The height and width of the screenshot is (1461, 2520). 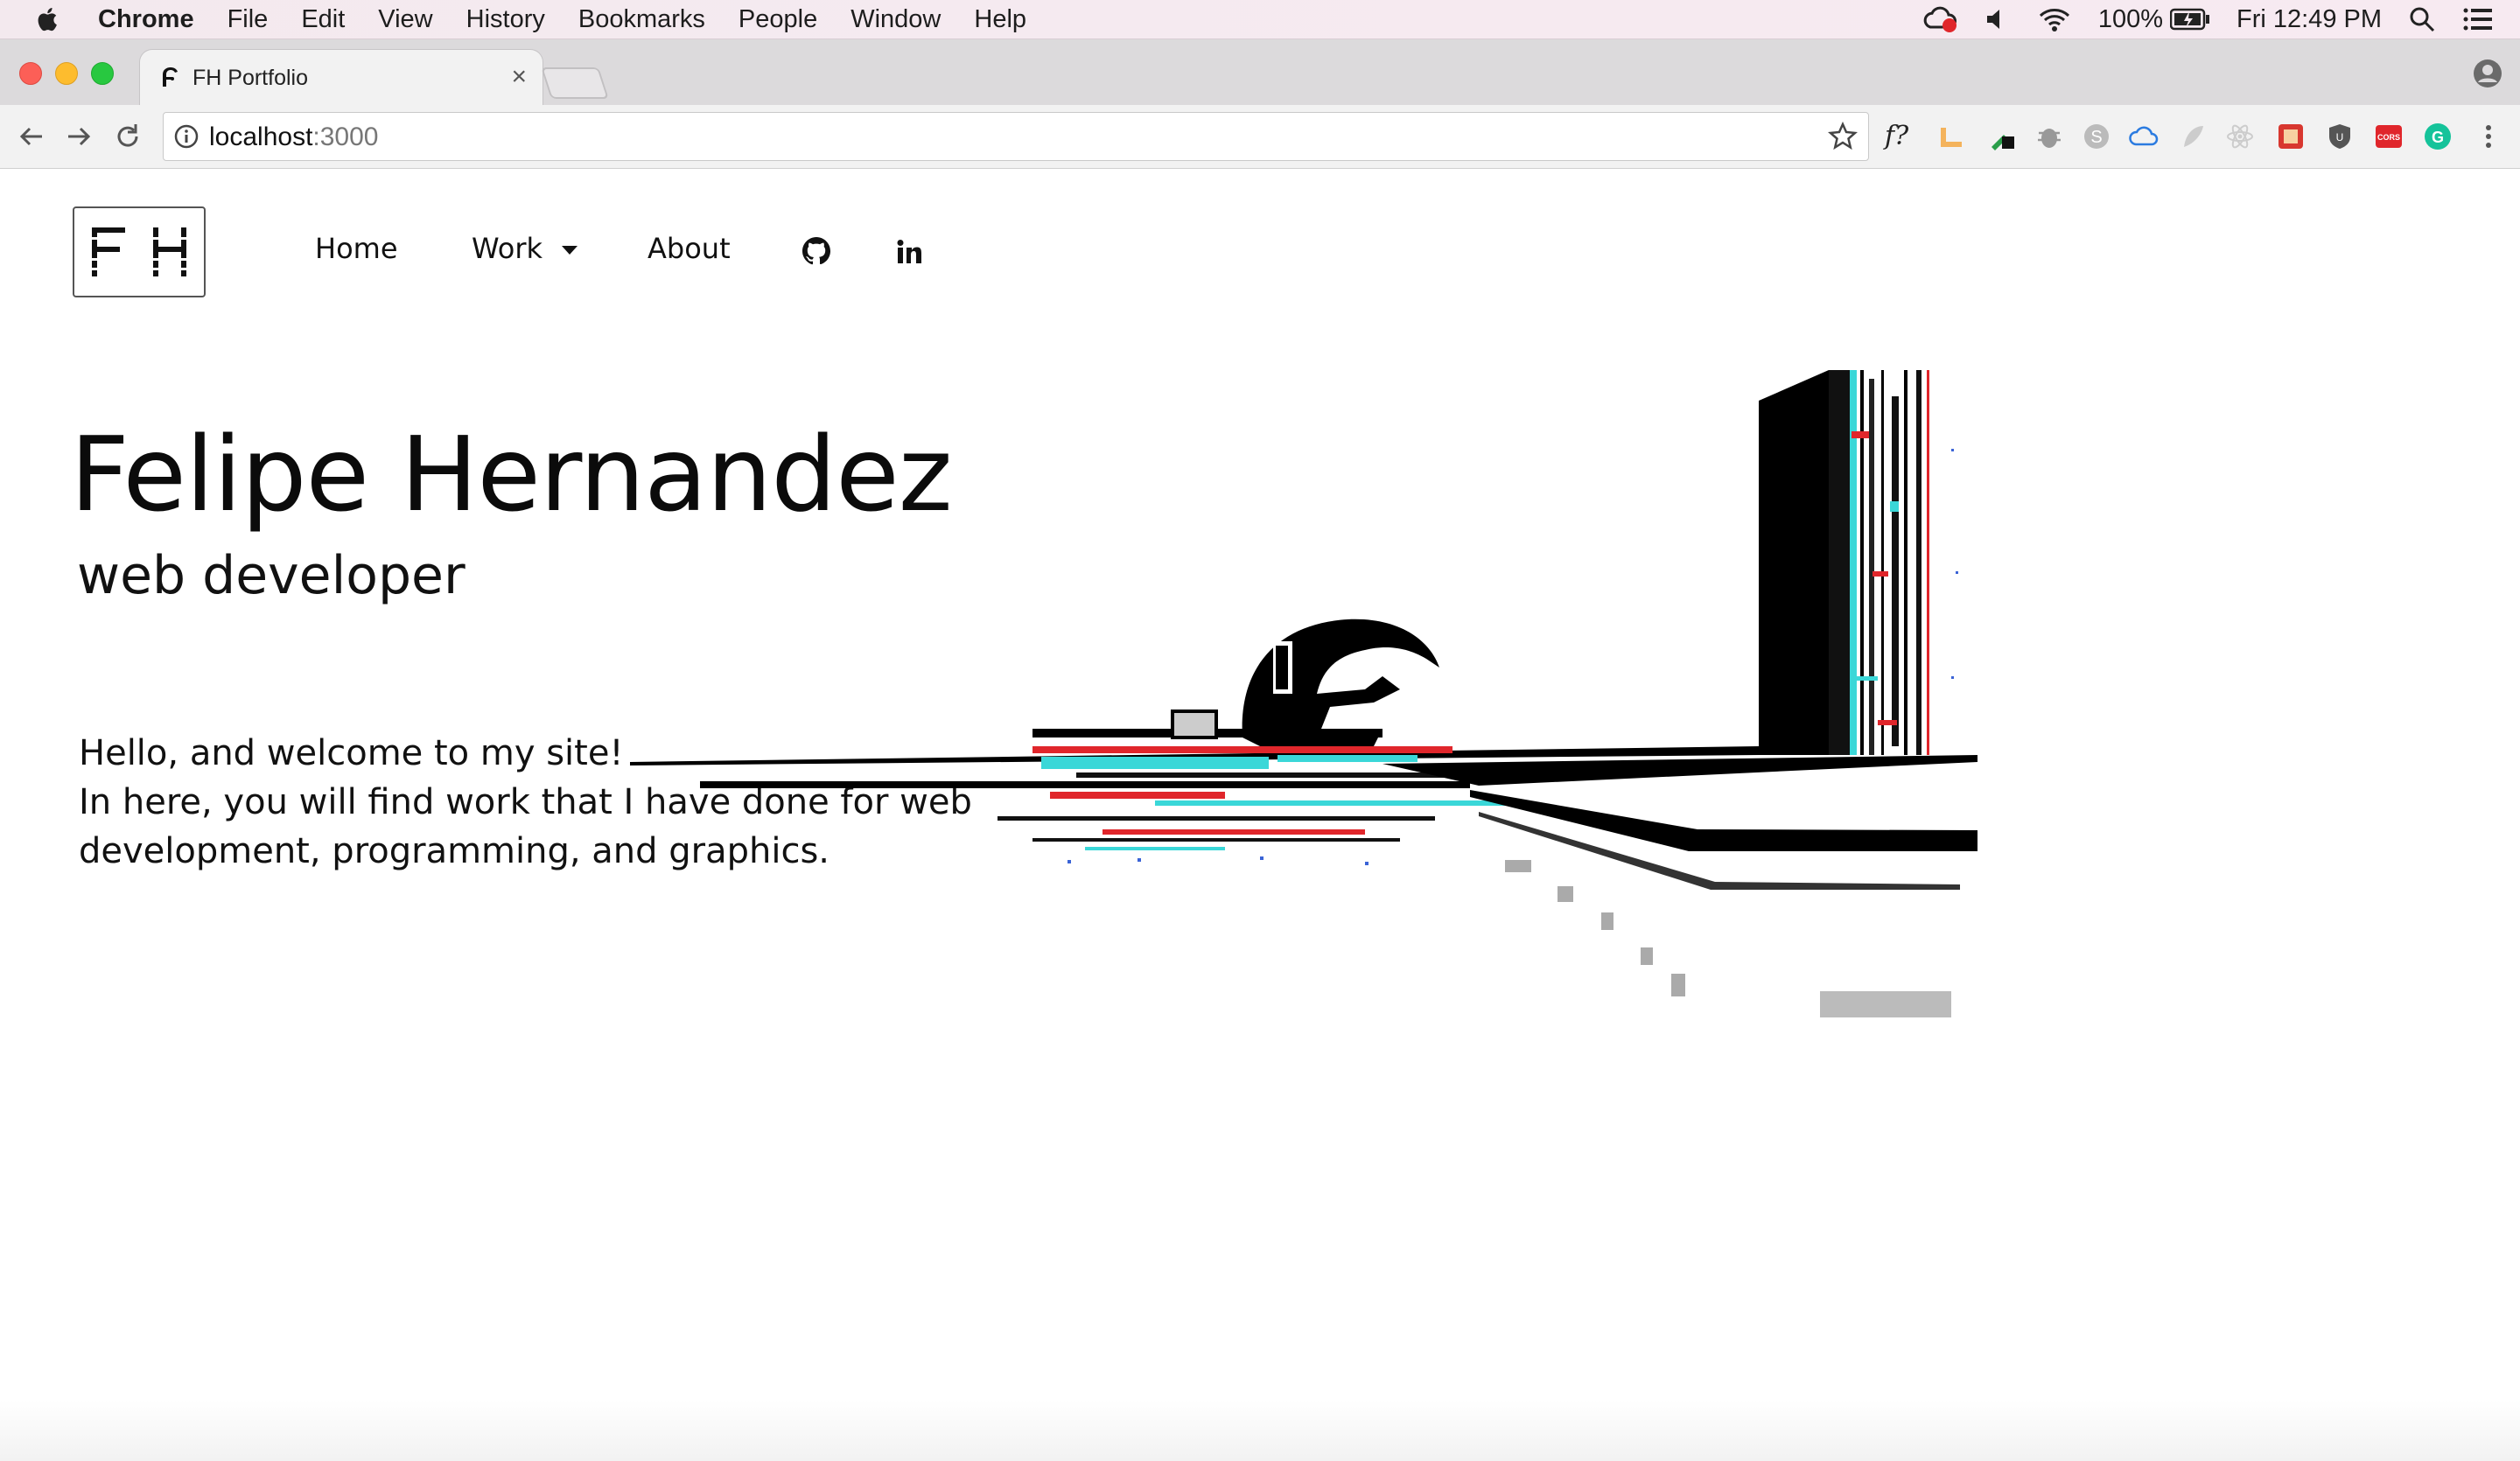 What do you see at coordinates (30, 73) in the screenshot?
I see `window-close-button` at bounding box center [30, 73].